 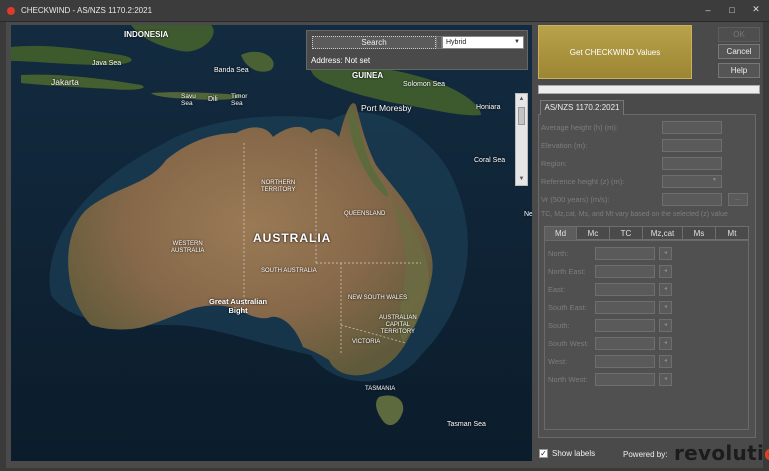 What do you see at coordinates (732, 10) in the screenshot?
I see `maximize-button: □` at bounding box center [732, 10].